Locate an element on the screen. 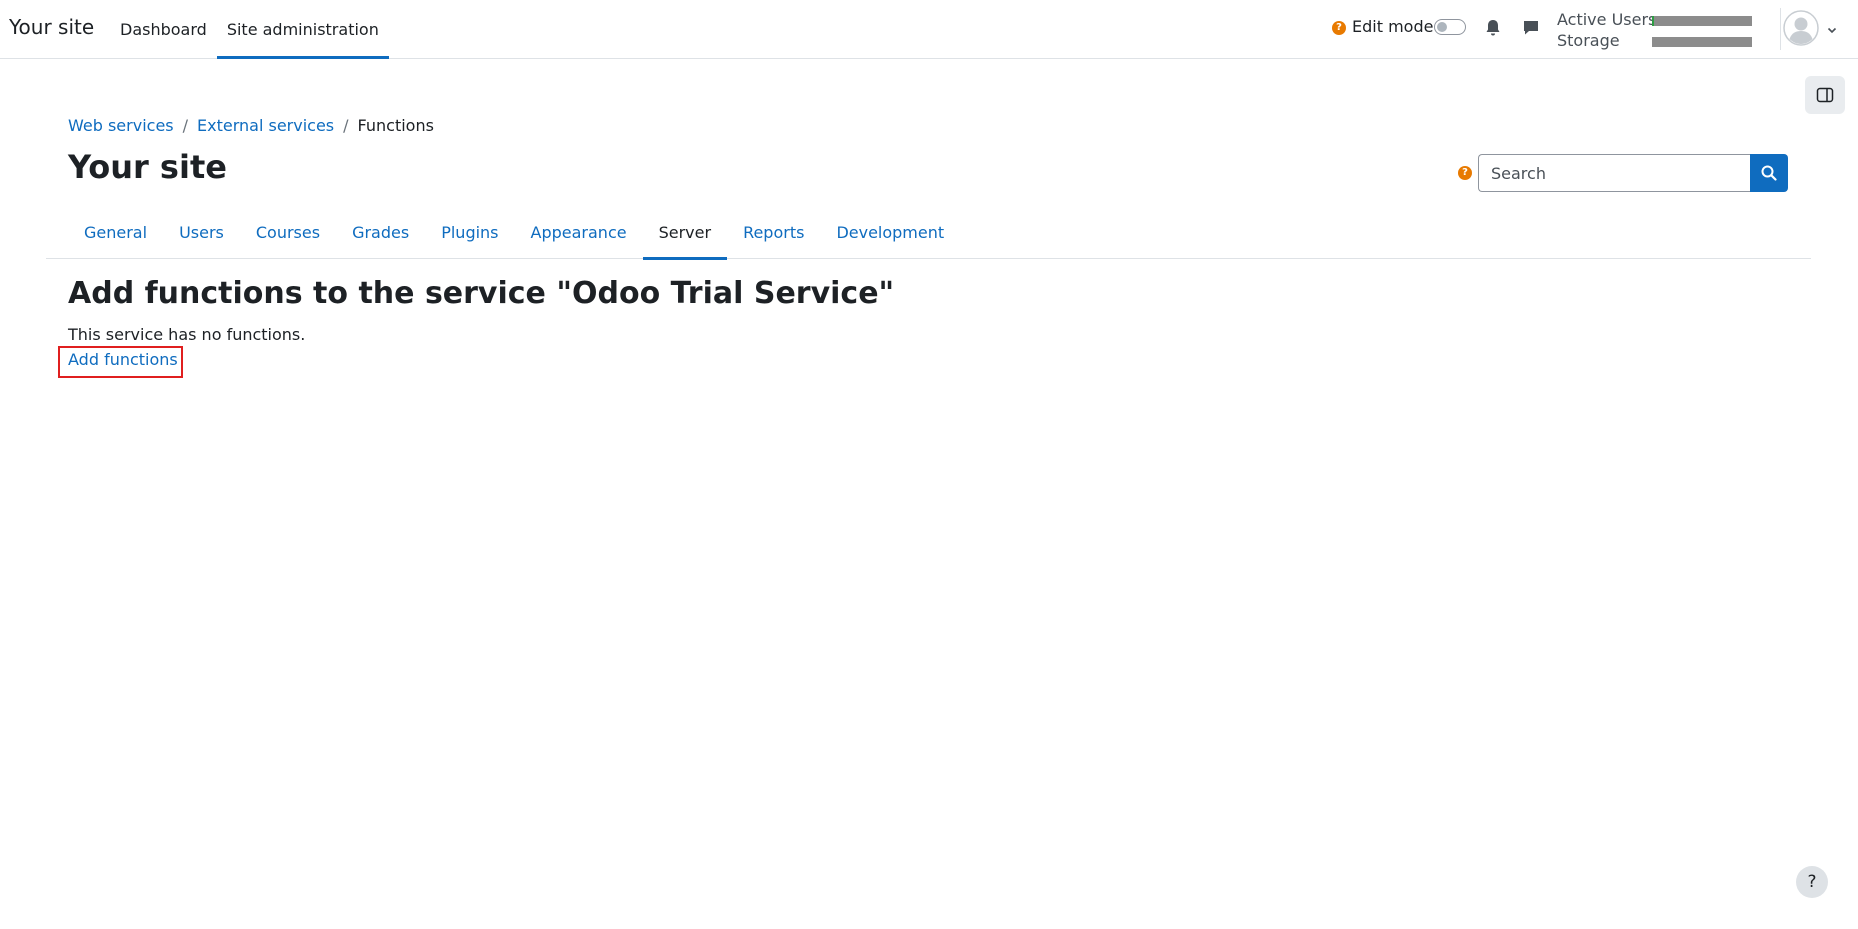 The height and width of the screenshot is (929, 1858). active-users-row: Active Users is located at coordinates (1657, 20).